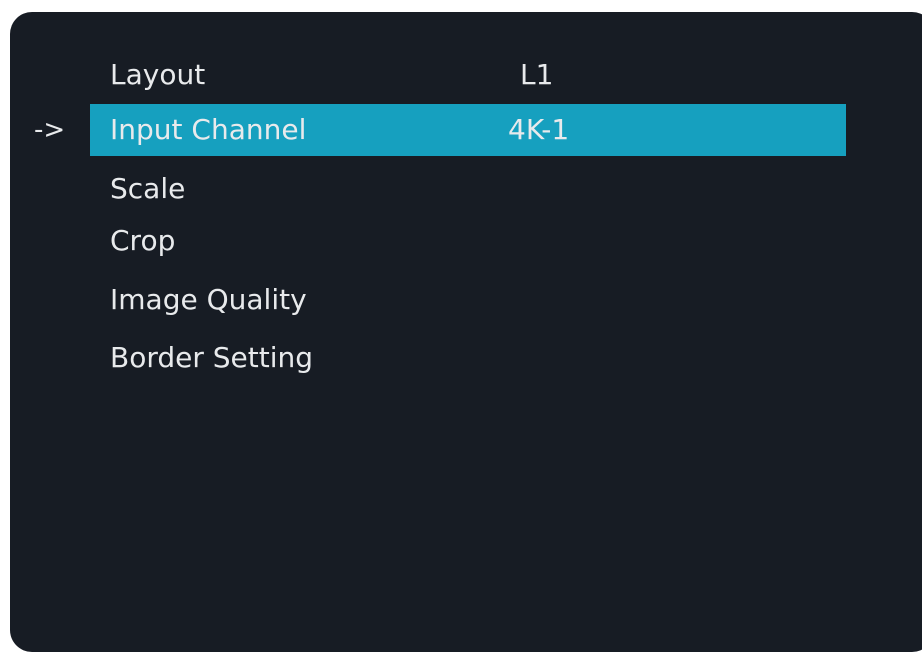 This screenshot has width=922, height=652. Describe the element at coordinates (537, 74) in the screenshot. I see `menu-item-value: L1` at that location.